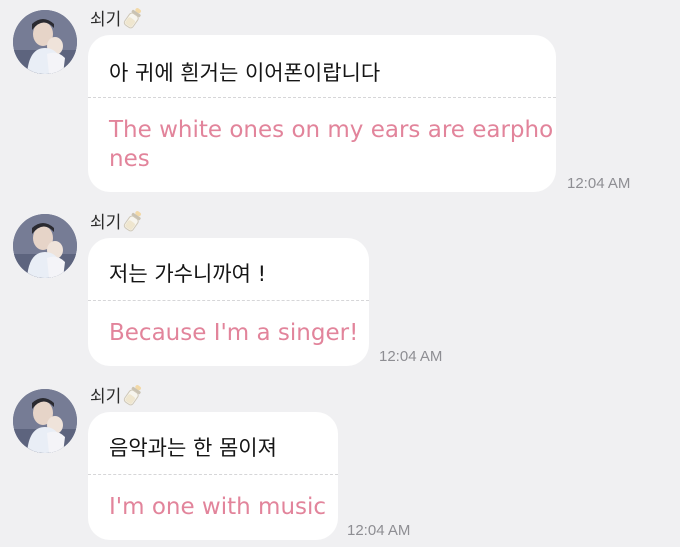 Image resolution: width=680 pixels, height=547 pixels. Describe the element at coordinates (245, 73) in the screenshot. I see `original-text: 아 귀에 흰거는 이어폰이랍니다` at that location.